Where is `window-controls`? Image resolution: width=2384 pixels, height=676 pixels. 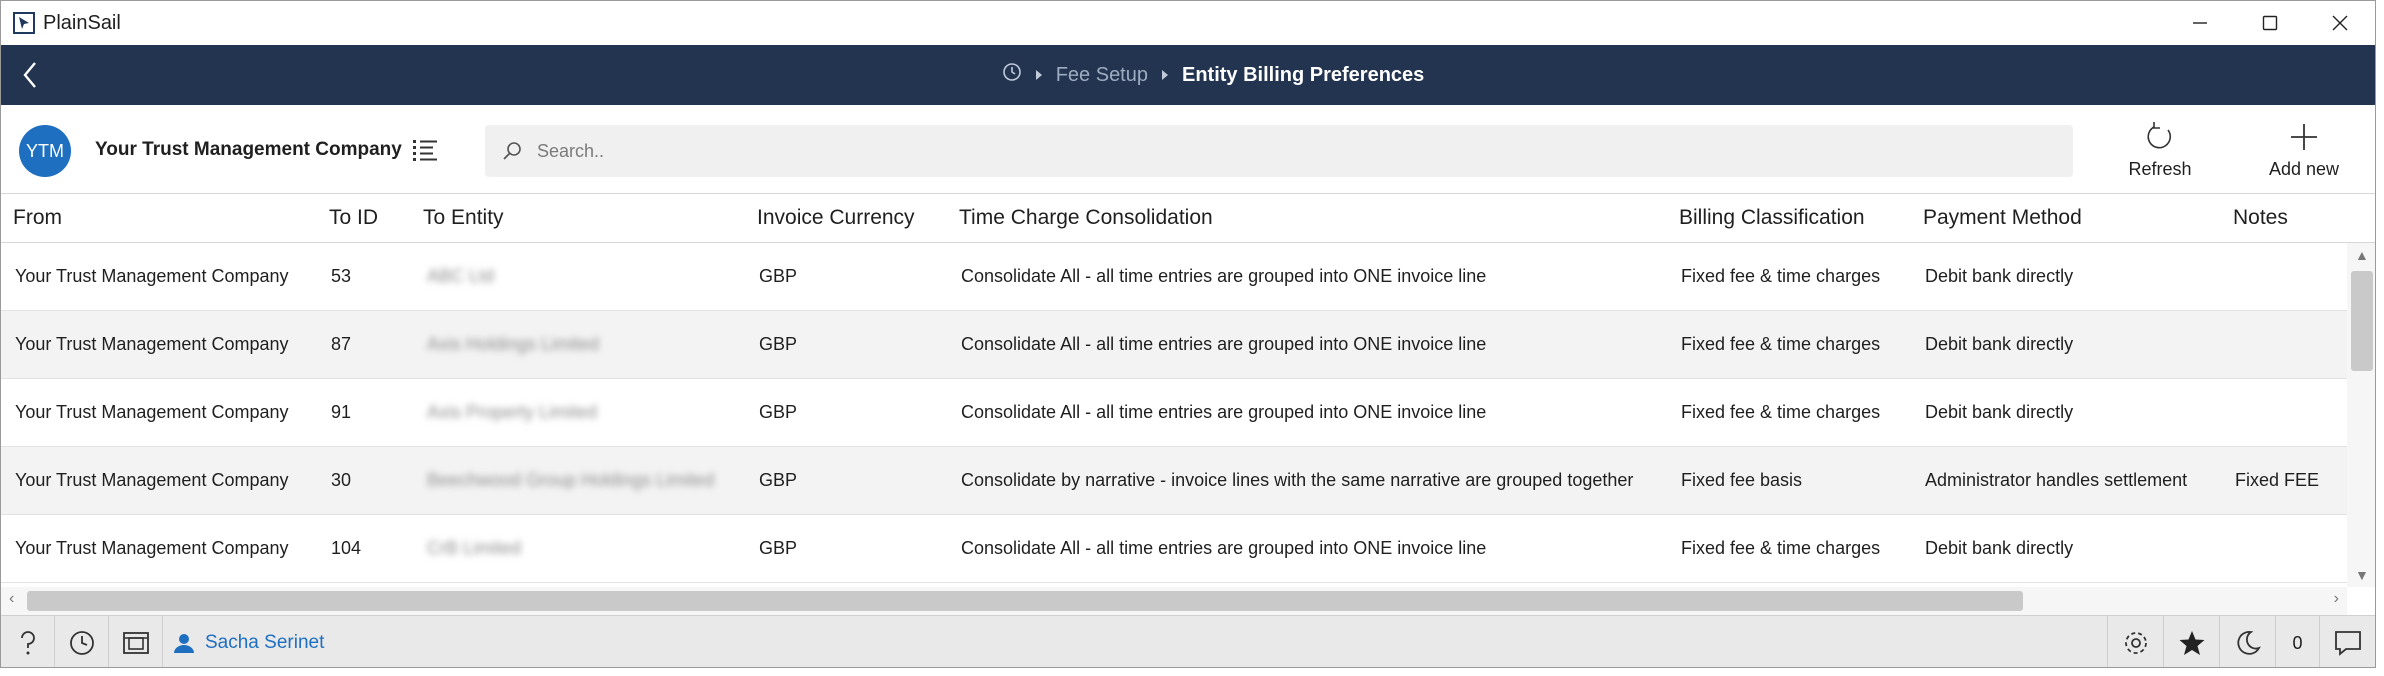
window-controls is located at coordinates (2270, 23).